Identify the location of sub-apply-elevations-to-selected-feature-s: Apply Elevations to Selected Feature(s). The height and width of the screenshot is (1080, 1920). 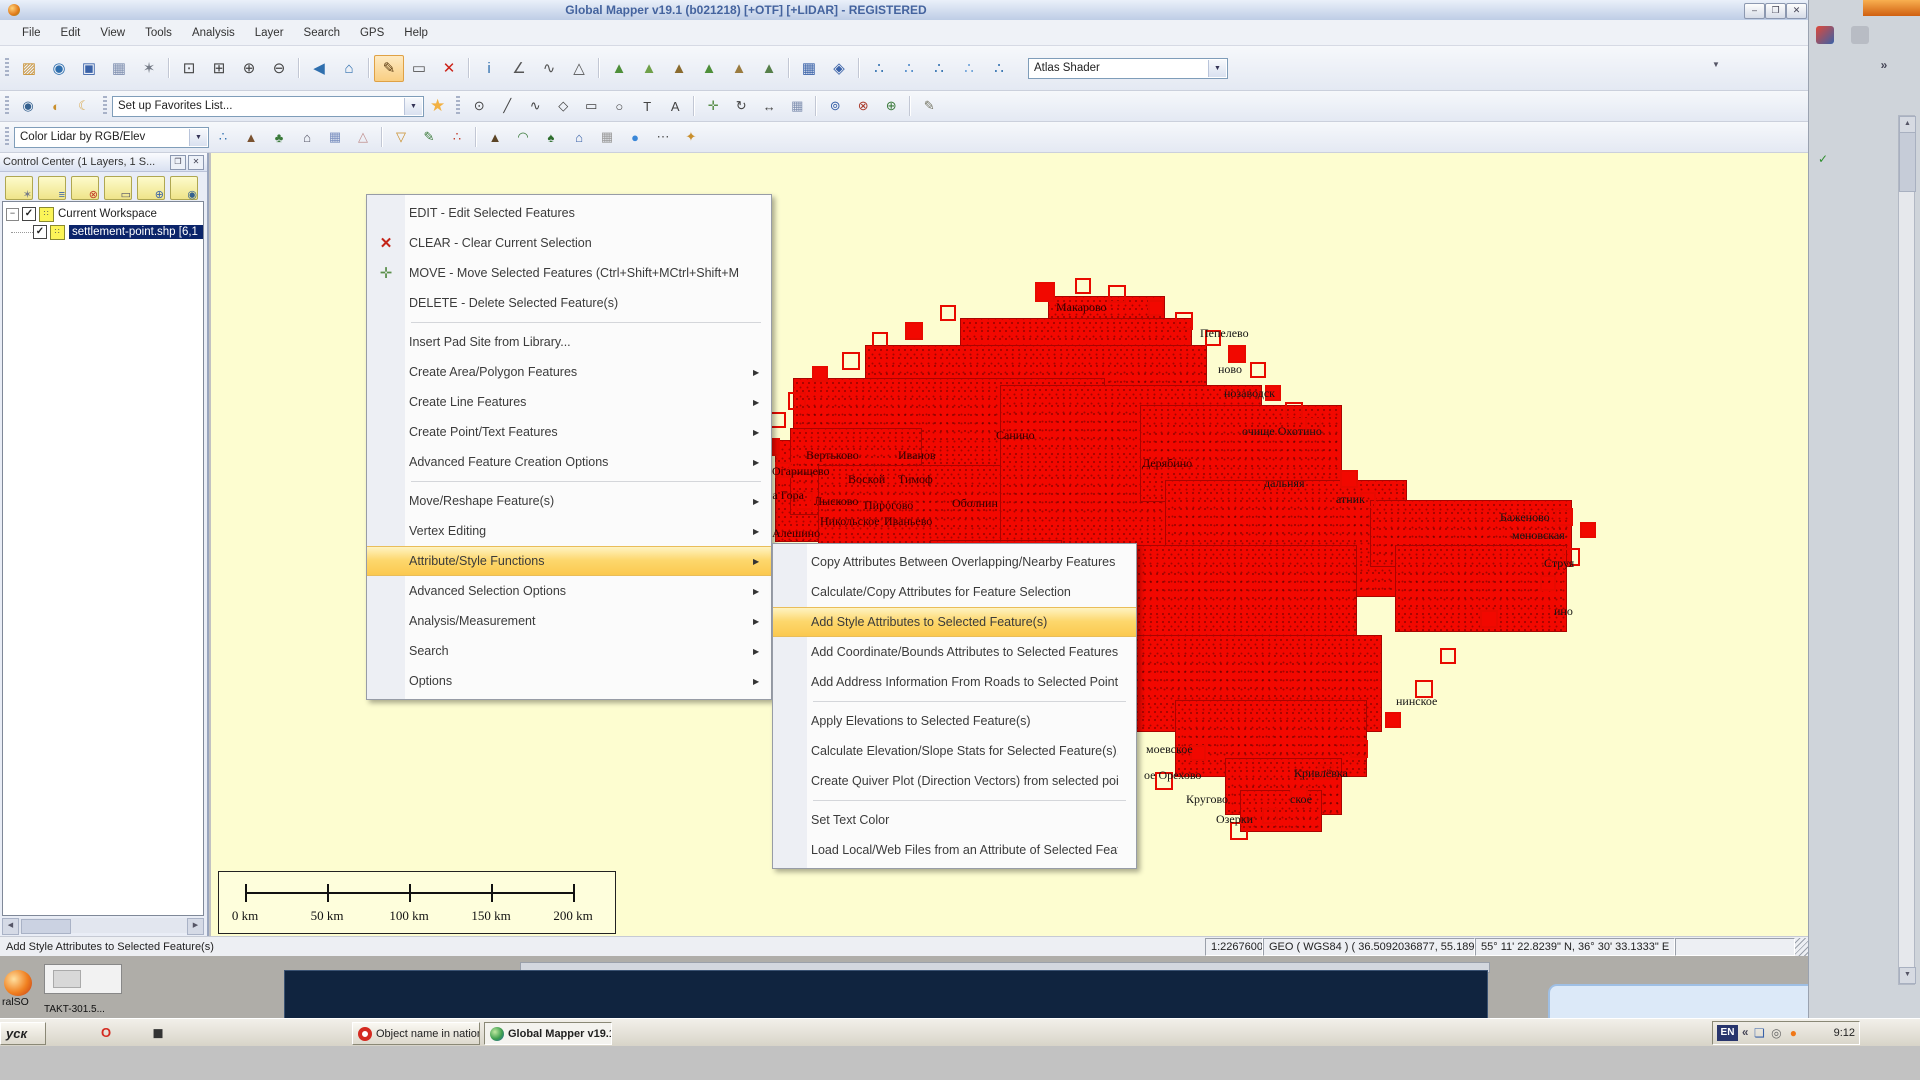
(954, 721).